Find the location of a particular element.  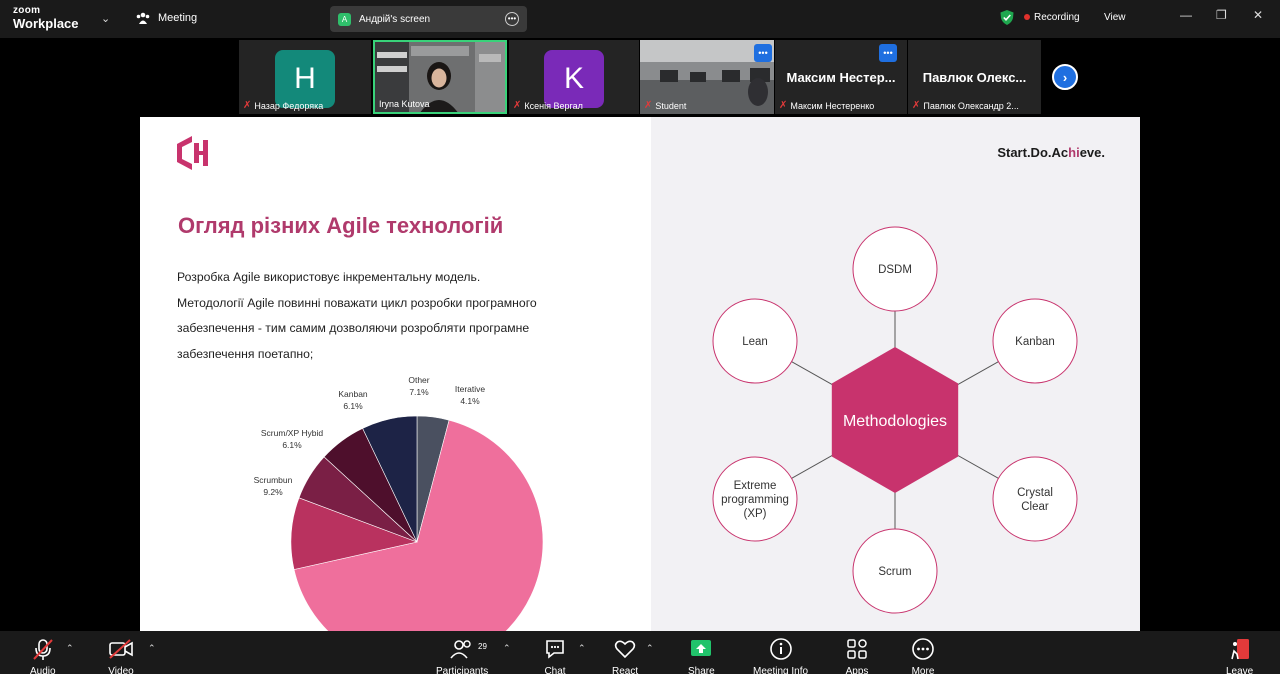

participant-name: ✗ Ксенія Вергал is located at coordinates (548, 105).